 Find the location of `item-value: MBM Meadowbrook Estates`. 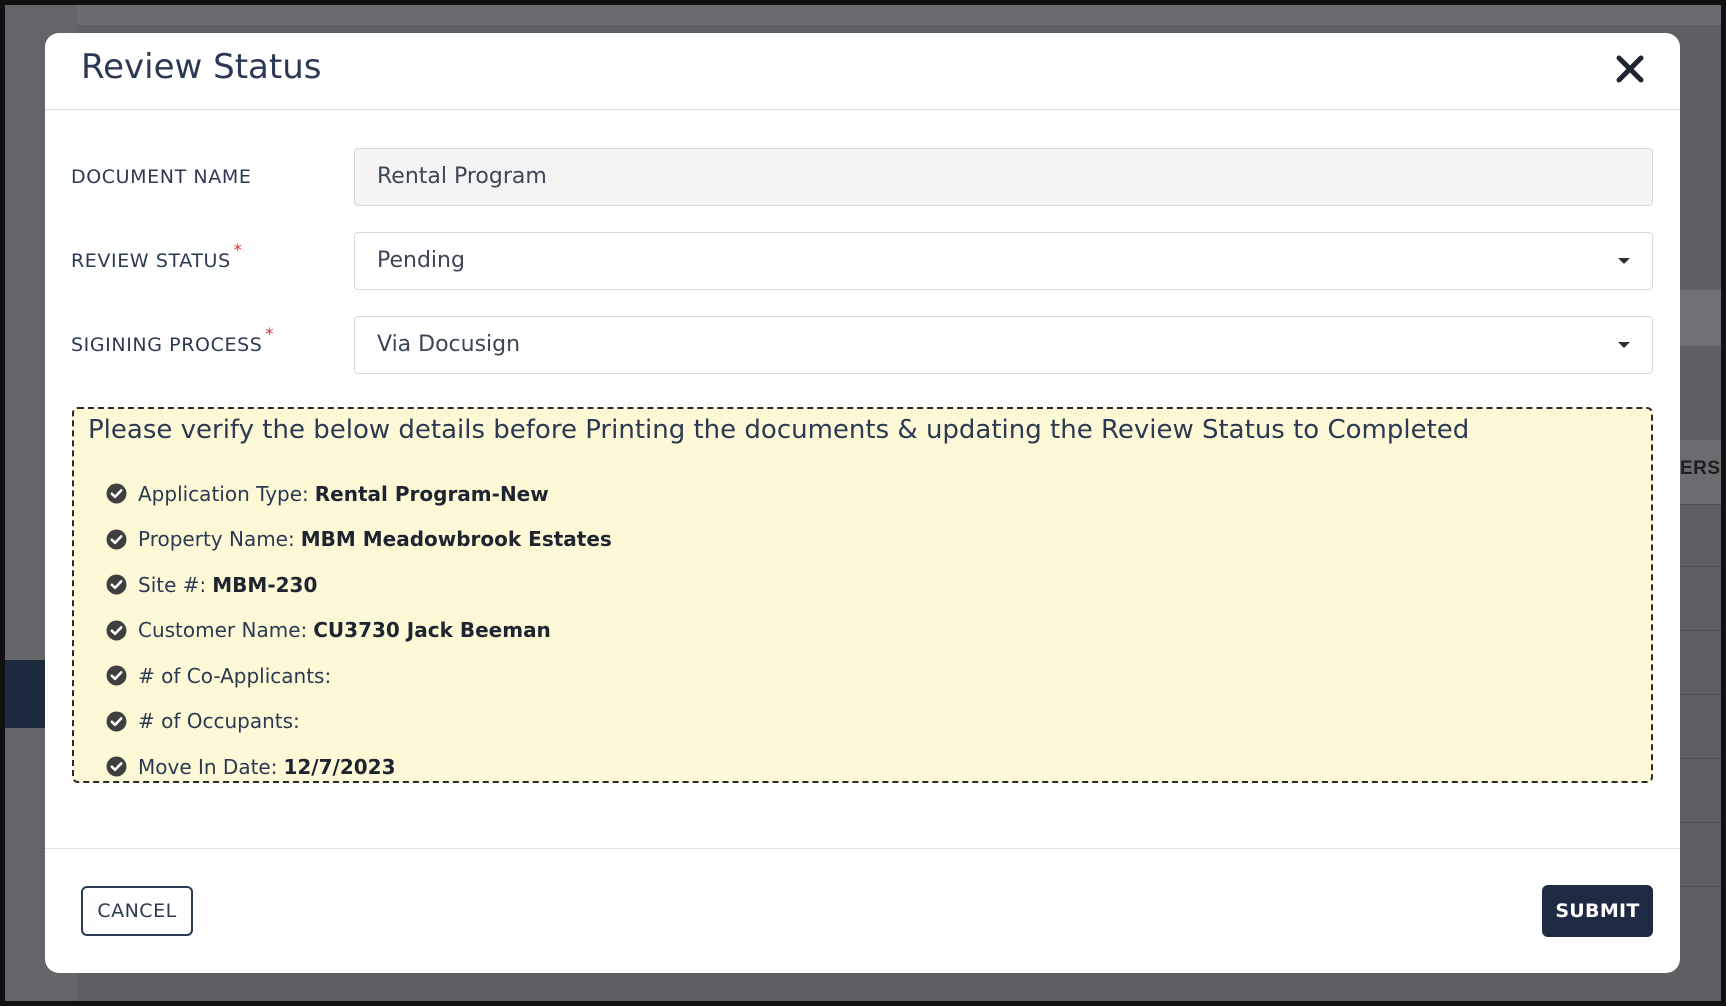

item-value: MBM Meadowbrook Estates is located at coordinates (456, 539).